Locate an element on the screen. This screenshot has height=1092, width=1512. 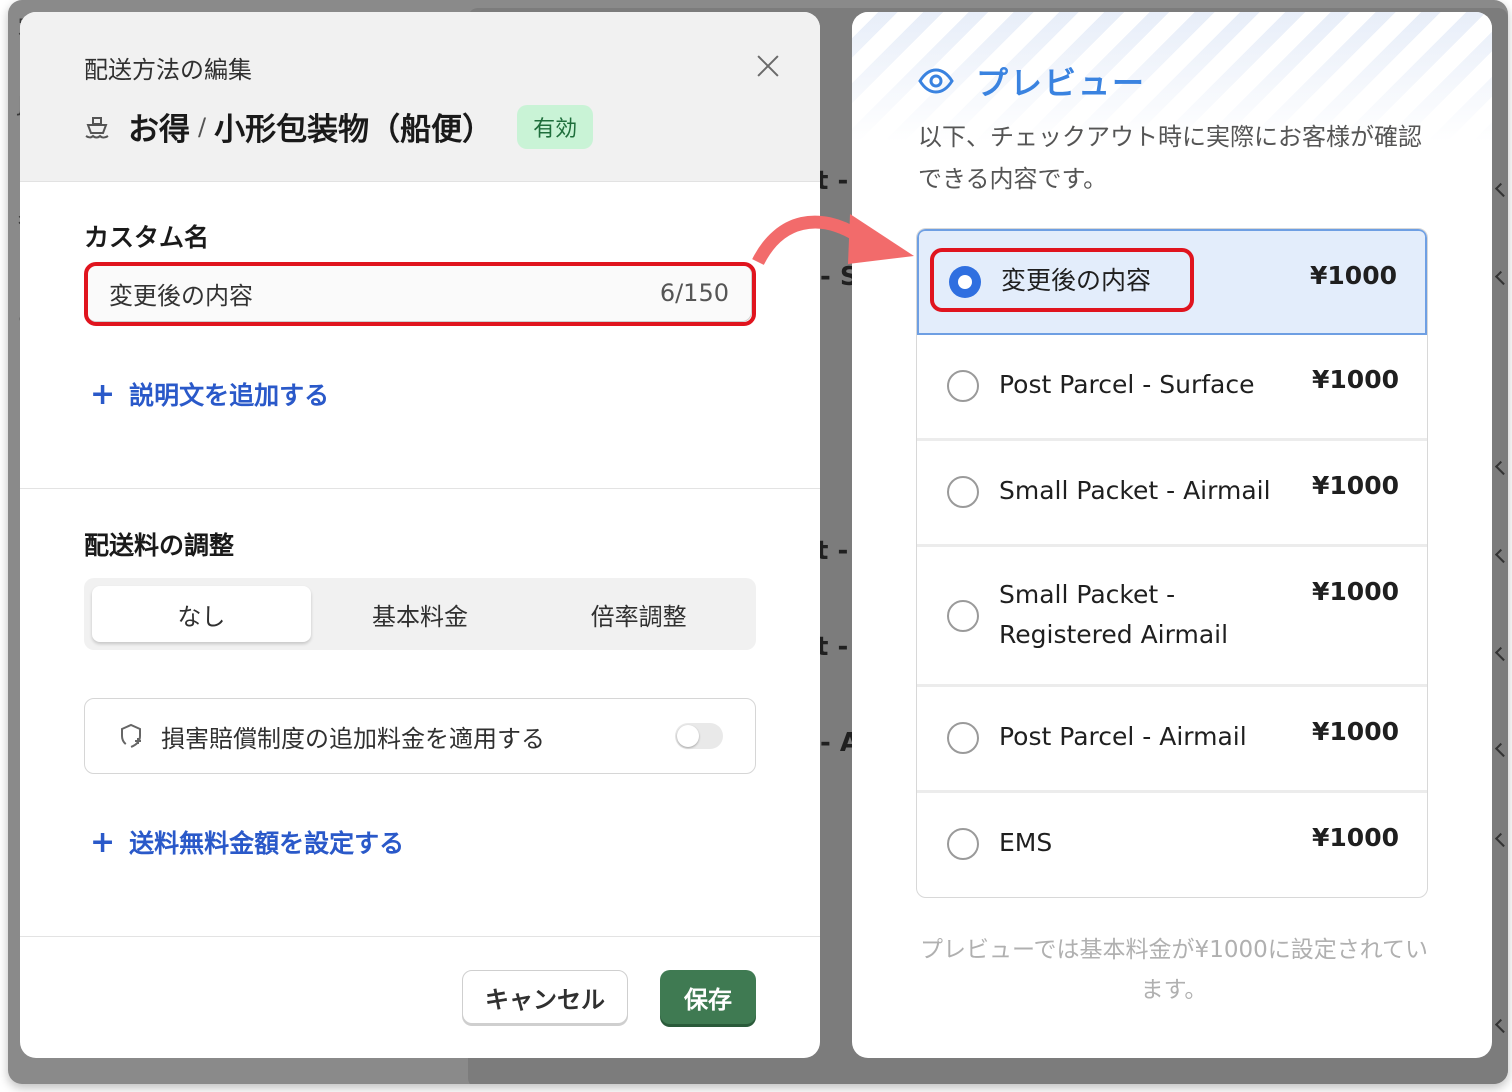
eye-icon is located at coordinates (936, 81).